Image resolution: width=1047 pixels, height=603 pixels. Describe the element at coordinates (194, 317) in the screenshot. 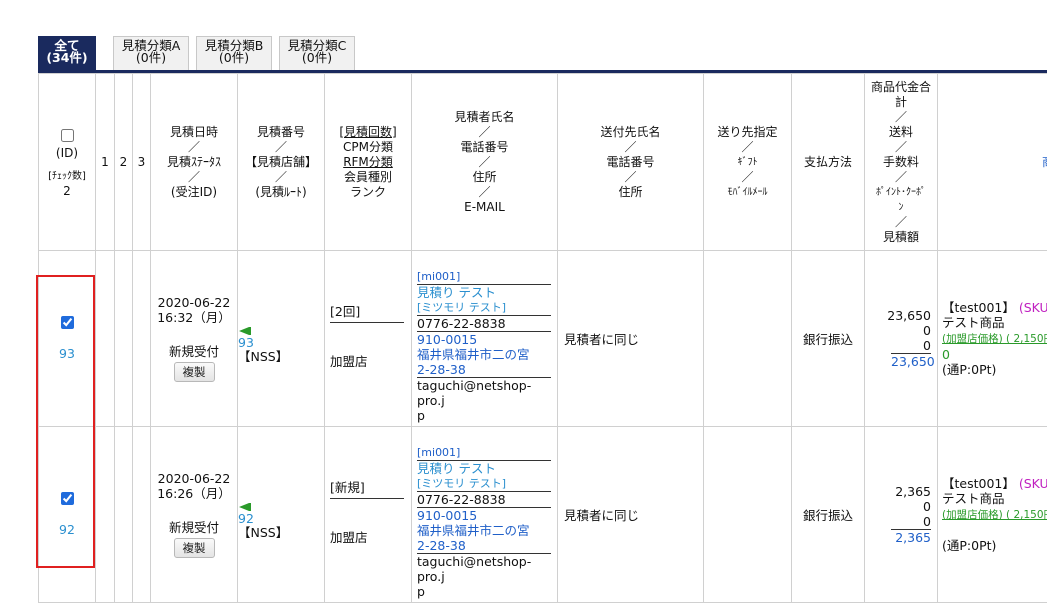

I see `quote-time: 16:32（月）` at that location.